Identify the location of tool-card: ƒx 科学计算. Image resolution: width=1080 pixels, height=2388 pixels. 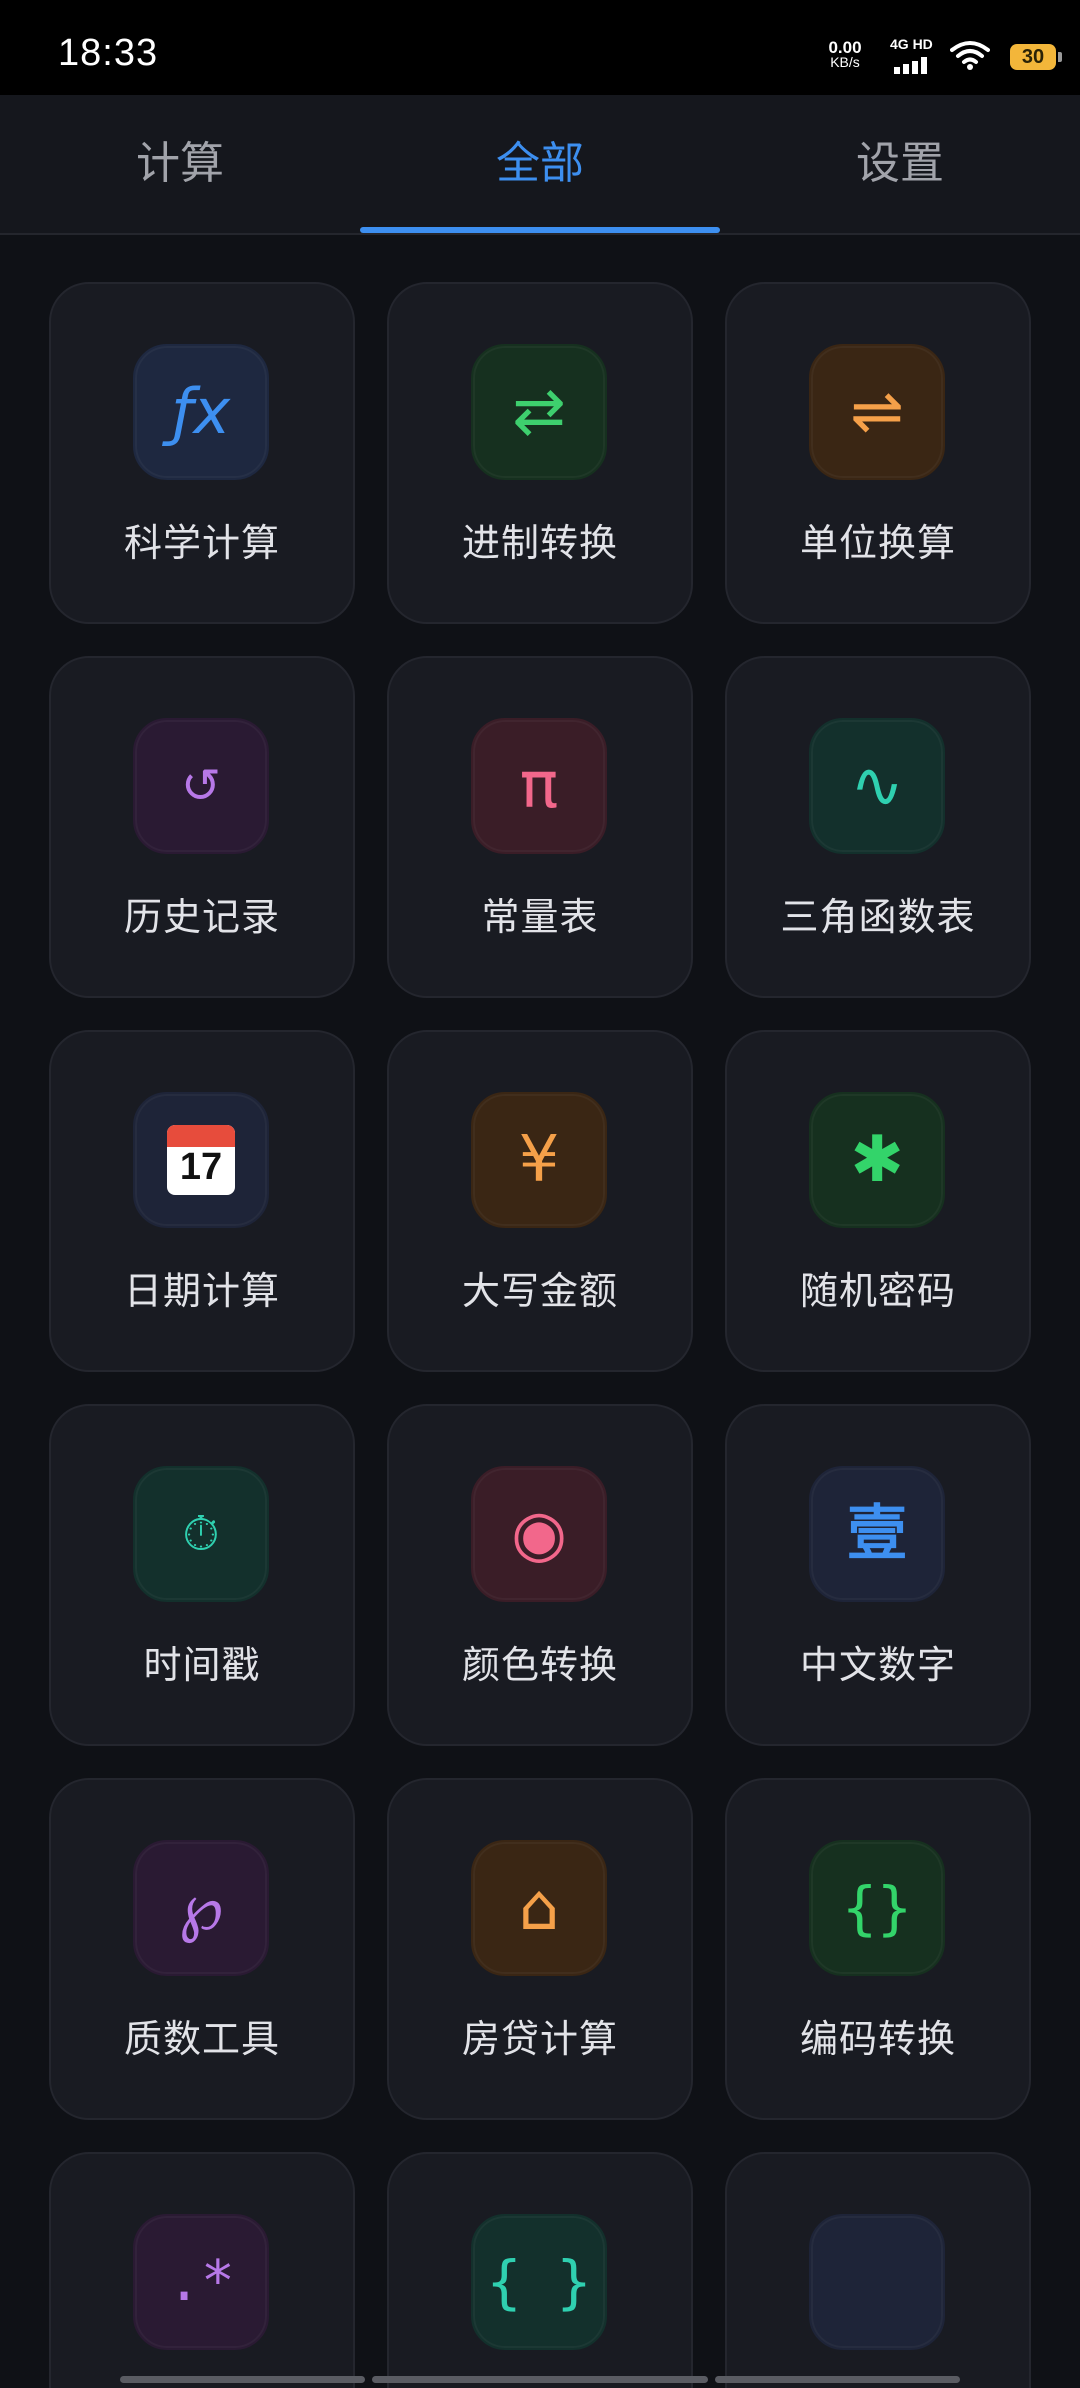
(202, 453).